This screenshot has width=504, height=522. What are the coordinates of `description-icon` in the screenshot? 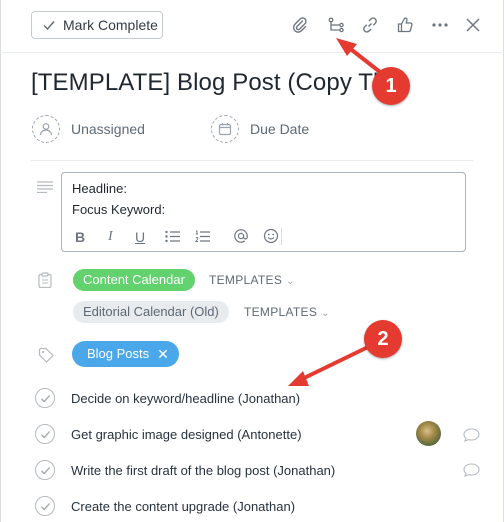 It's located at (45, 187).